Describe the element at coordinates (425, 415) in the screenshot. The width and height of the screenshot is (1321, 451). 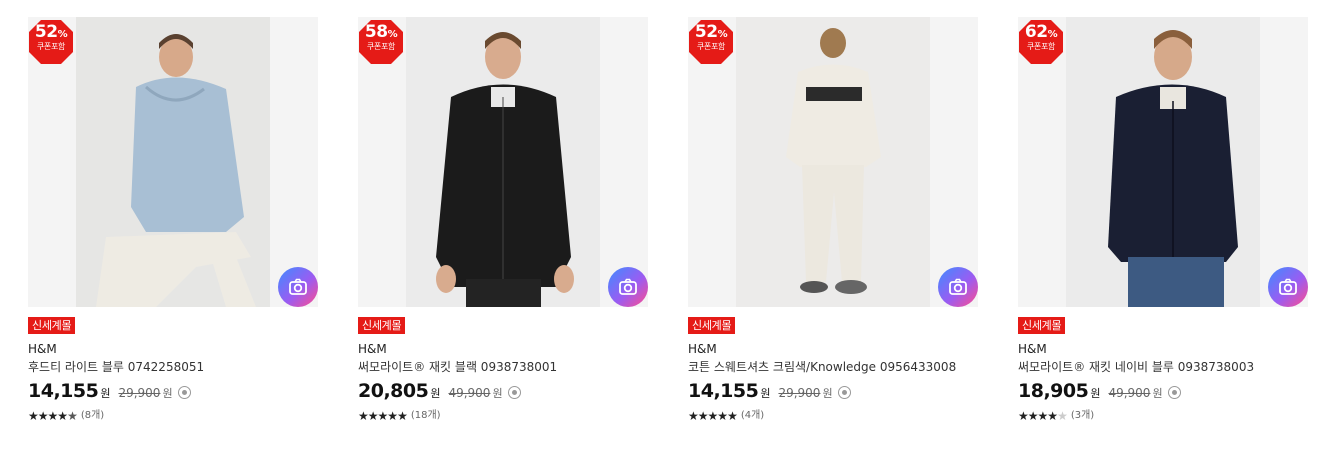
I see `review-count: (18개)` at that location.